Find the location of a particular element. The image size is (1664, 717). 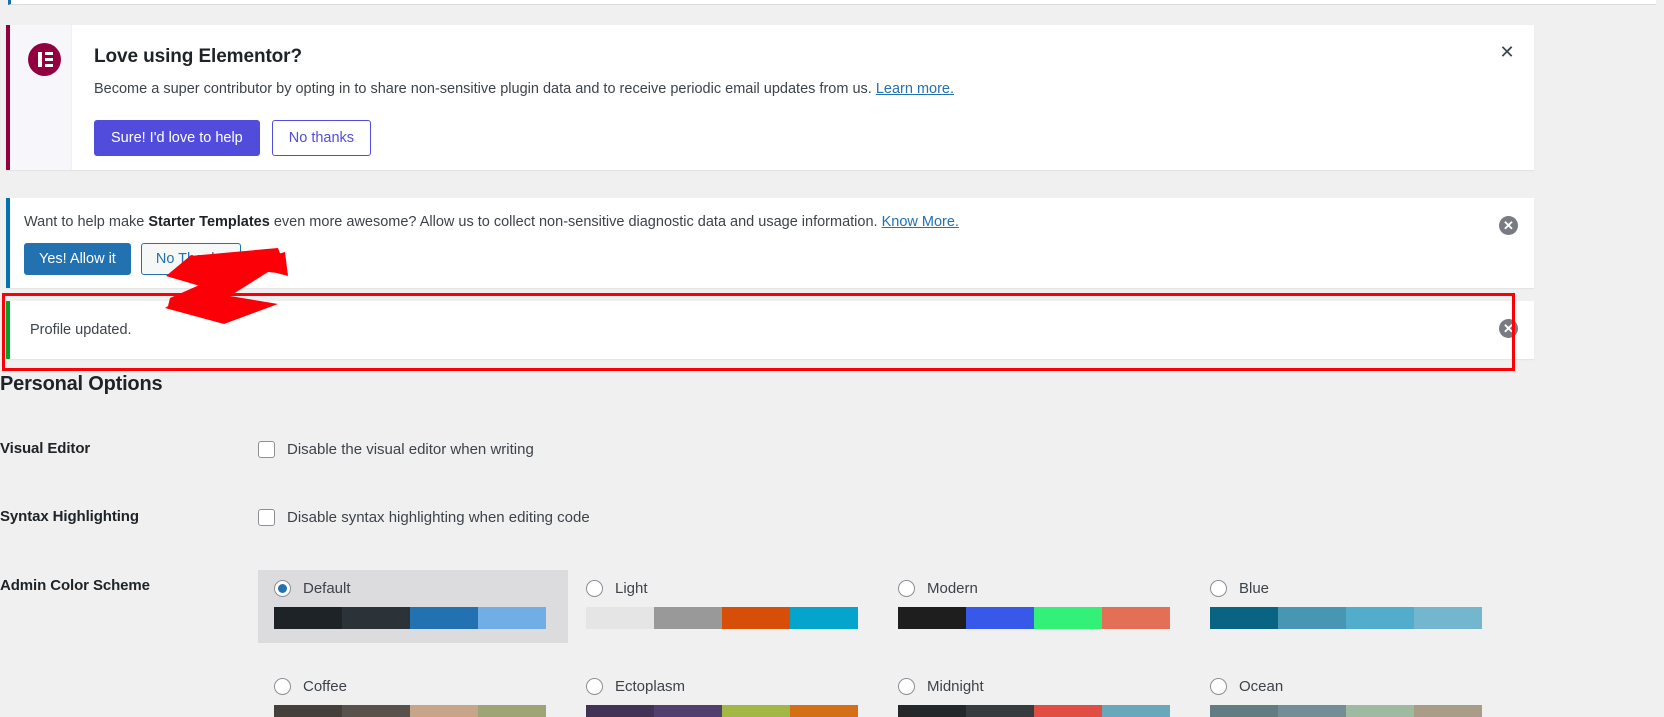

color-scheme-header: Ocean is located at coordinates (1349, 686).